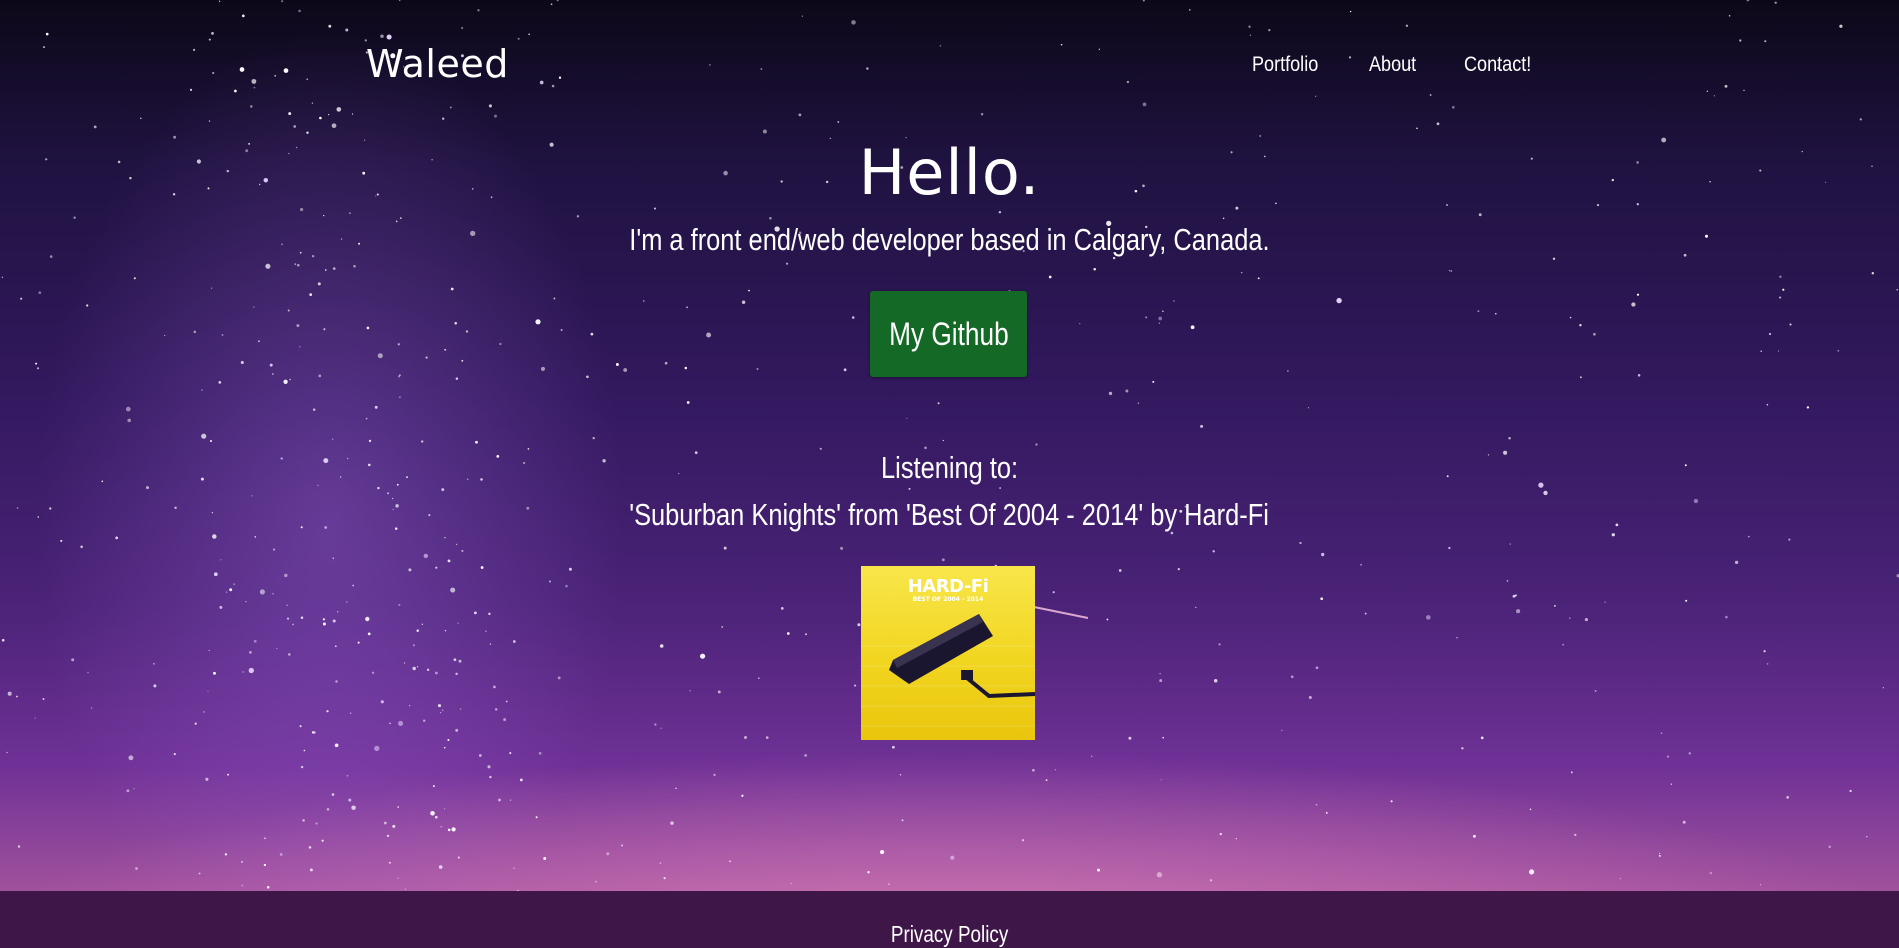  I want to click on privacy-policy-label: Privacy Policy, so click(949, 934).